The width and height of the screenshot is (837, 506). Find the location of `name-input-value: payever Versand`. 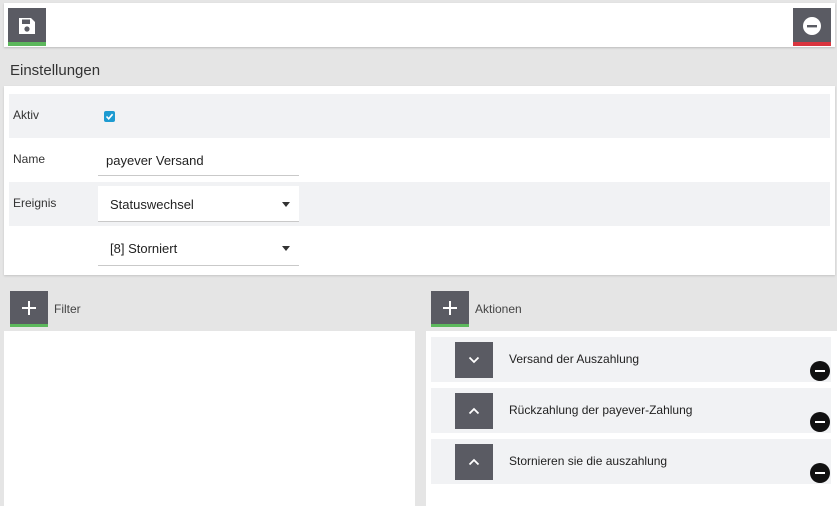

name-input-value: payever Versand is located at coordinates (155, 160).